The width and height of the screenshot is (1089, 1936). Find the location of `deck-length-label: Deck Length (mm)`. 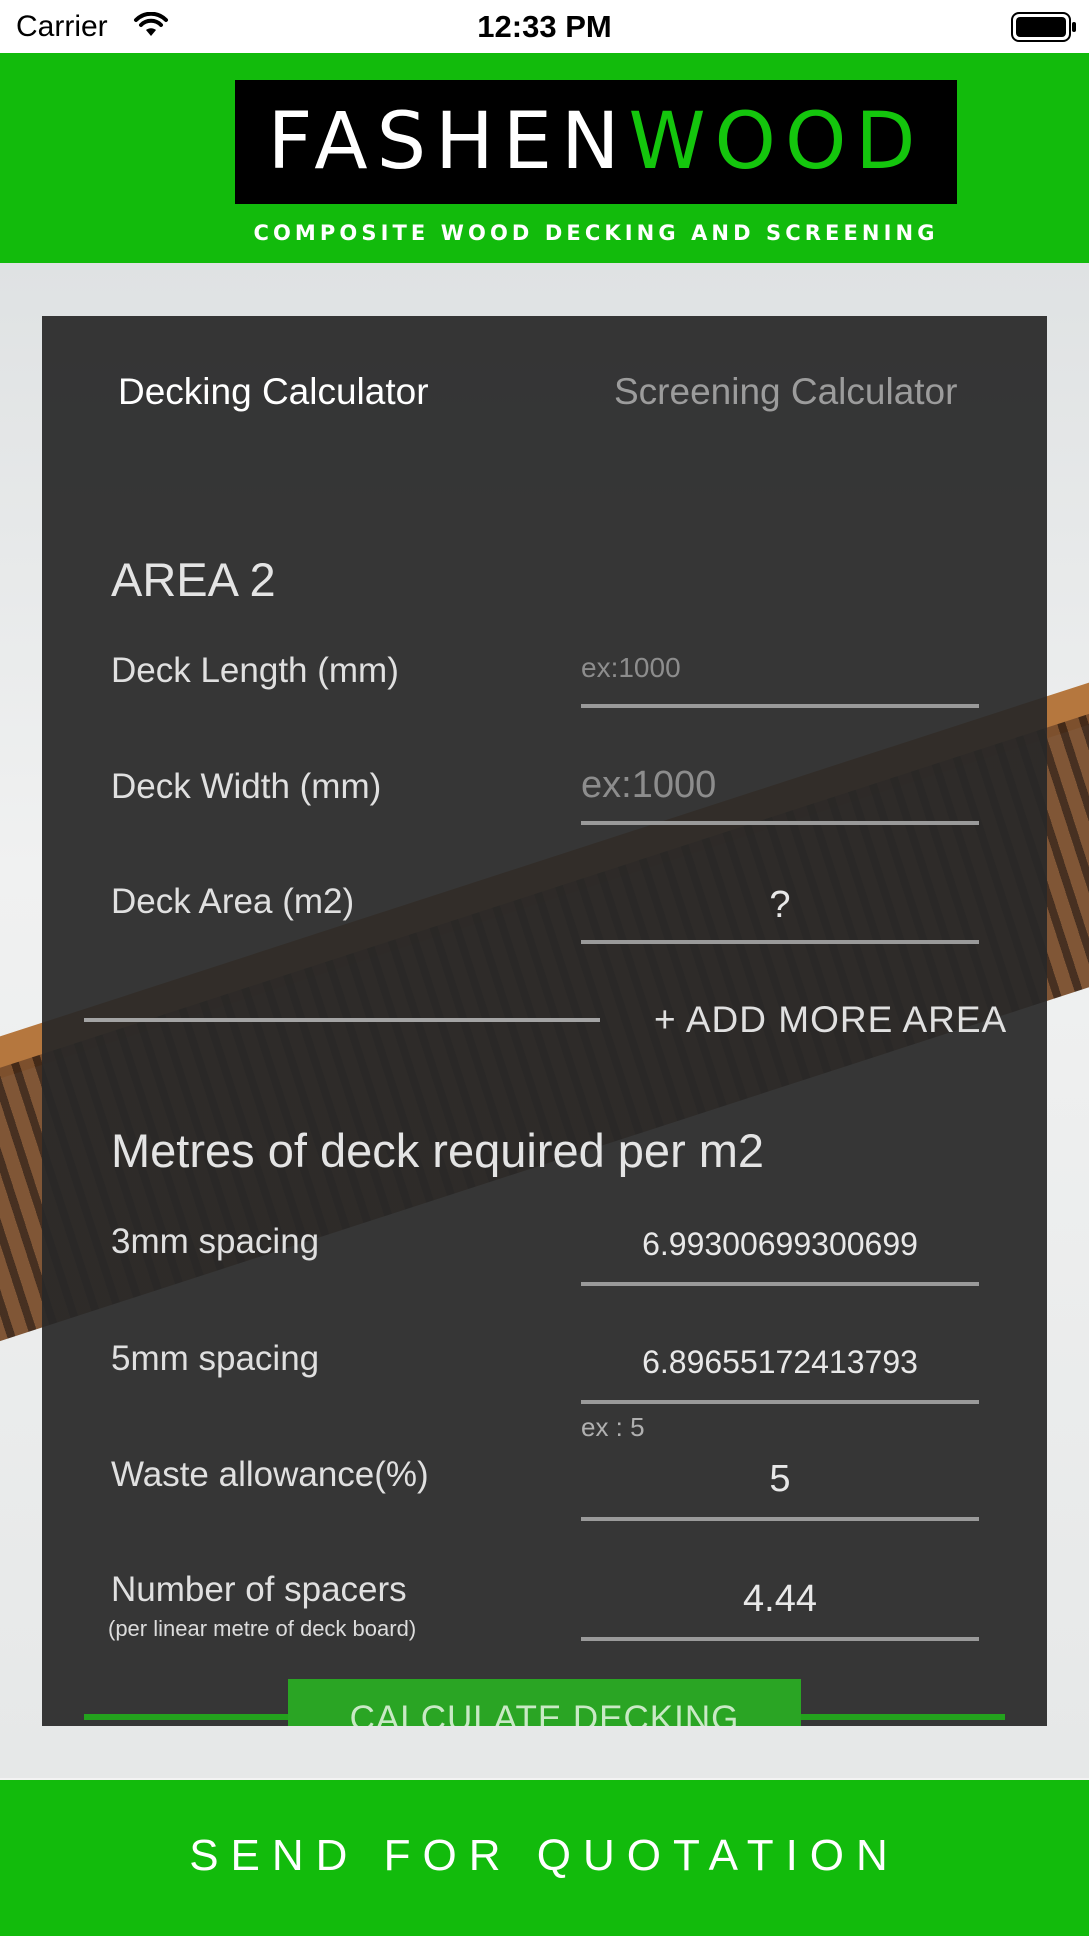

deck-length-label: Deck Length (mm) is located at coordinates (255, 670).